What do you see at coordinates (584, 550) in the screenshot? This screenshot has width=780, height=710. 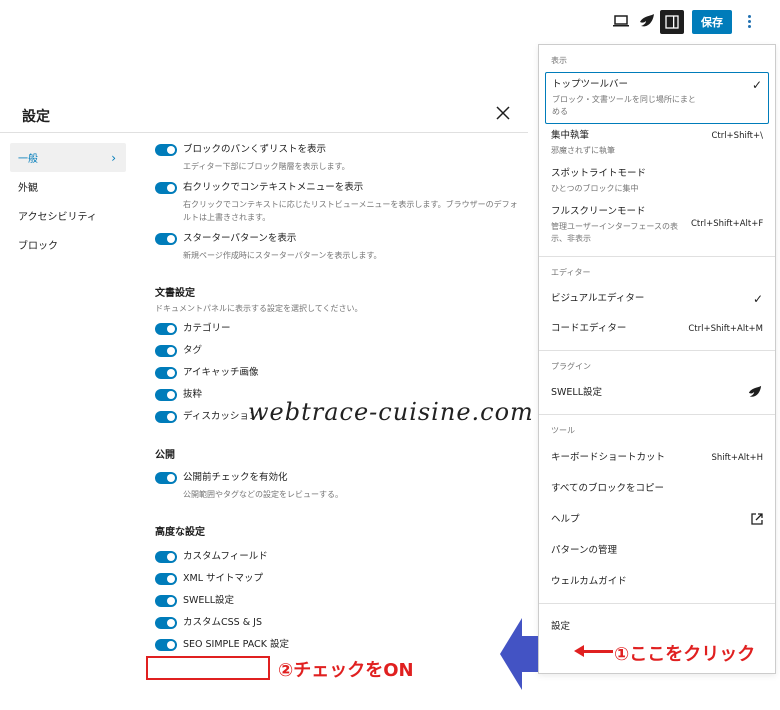 I see `menu-item-label: パターンの管理` at bounding box center [584, 550].